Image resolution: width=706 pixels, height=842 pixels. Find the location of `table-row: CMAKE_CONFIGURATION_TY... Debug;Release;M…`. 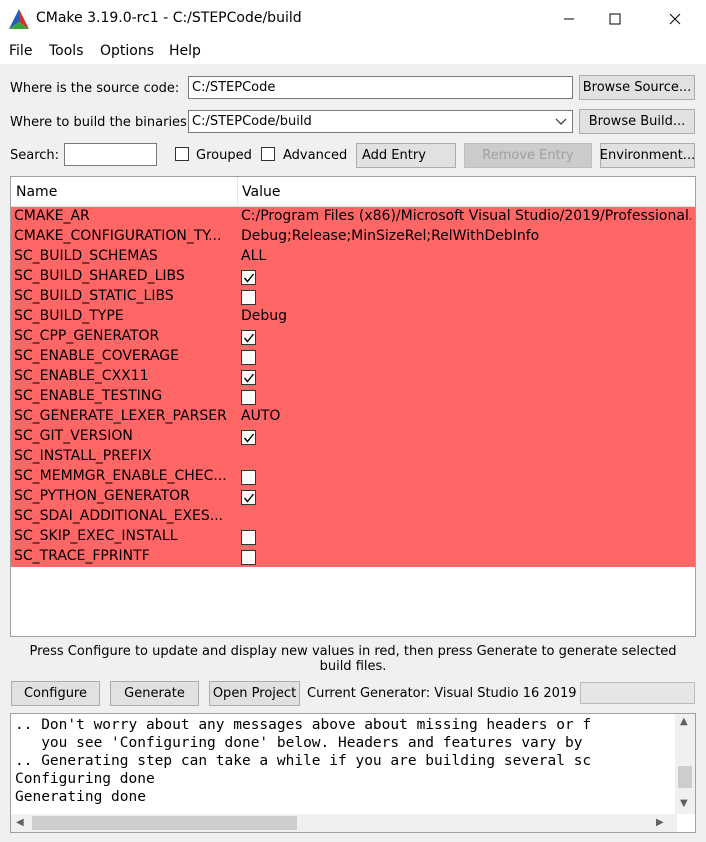

table-row: CMAKE_CONFIGURATION_TY... Debug;Release;M… is located at coordinates (353, 237).